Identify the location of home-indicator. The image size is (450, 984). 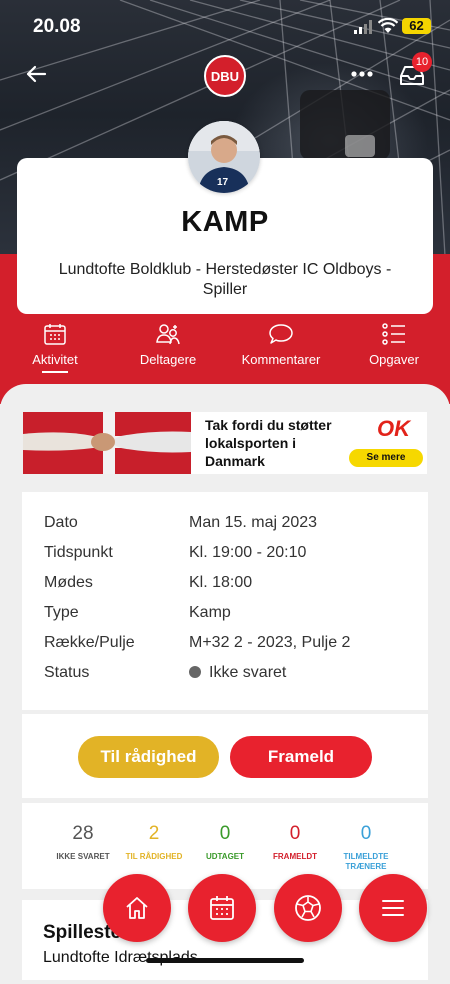
(225, 960).